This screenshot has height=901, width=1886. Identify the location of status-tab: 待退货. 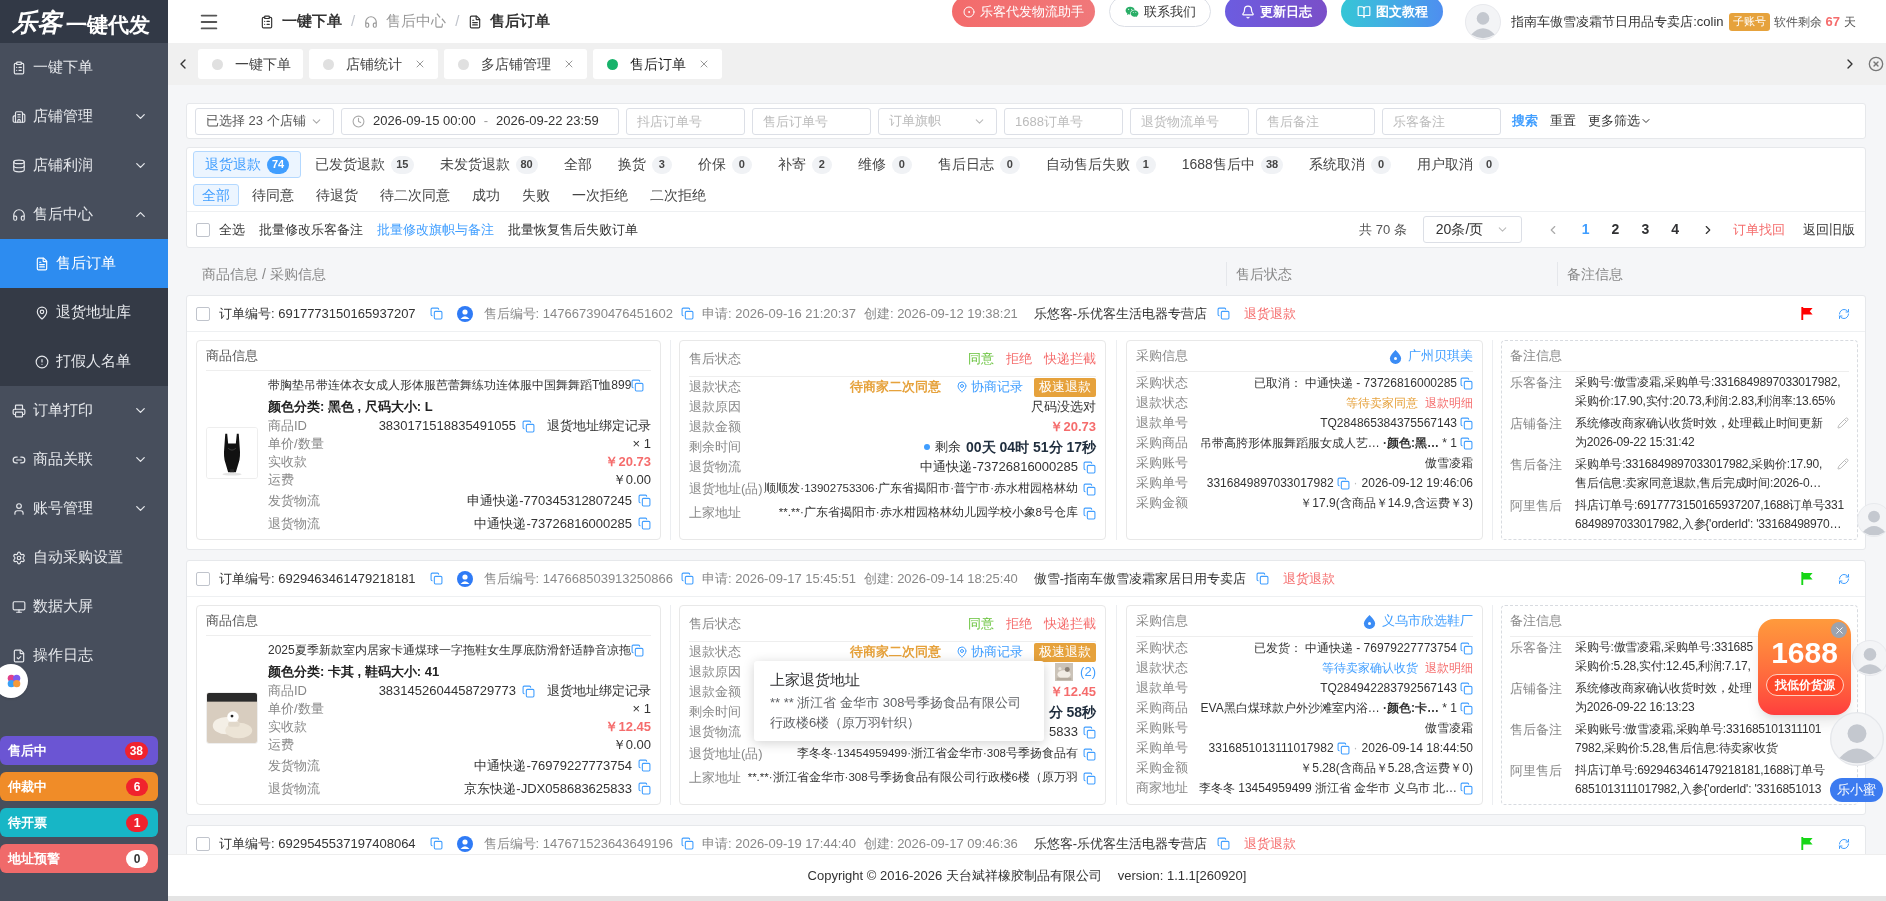
(337, 195).